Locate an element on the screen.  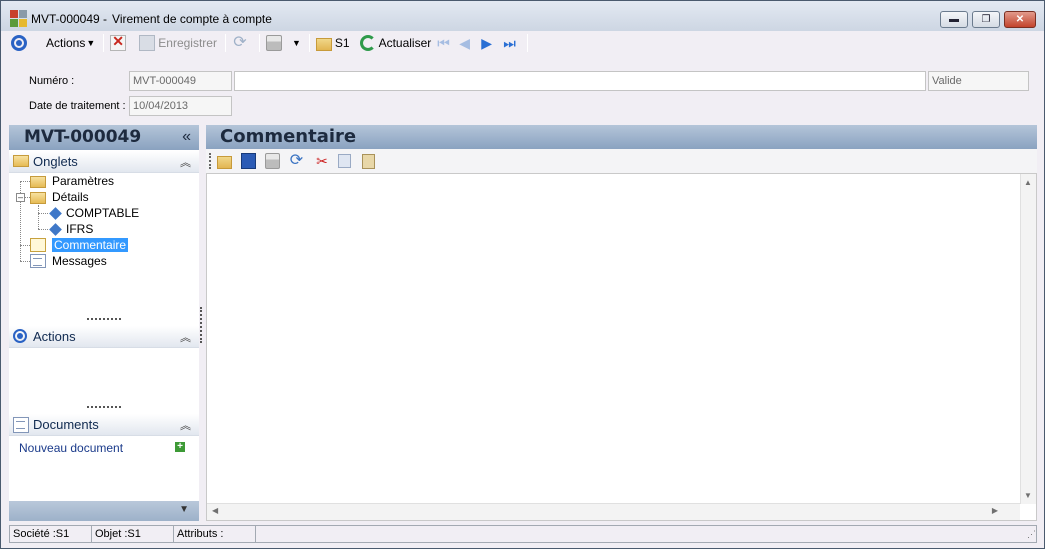
folder-label: S1 is located at coordinates (342, 43).